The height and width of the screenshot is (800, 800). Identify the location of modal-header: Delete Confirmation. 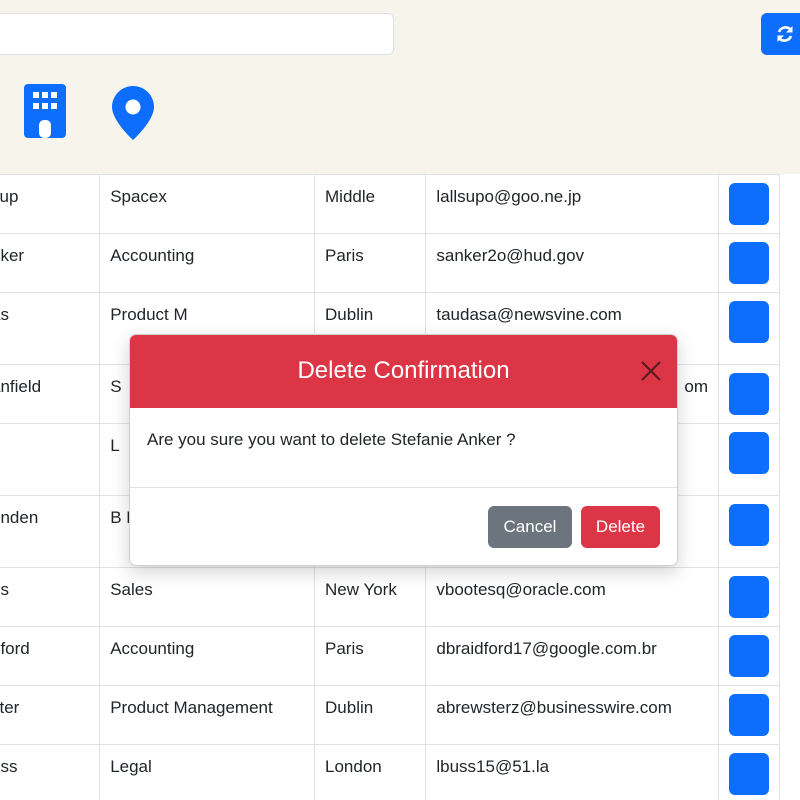
(403, 371).